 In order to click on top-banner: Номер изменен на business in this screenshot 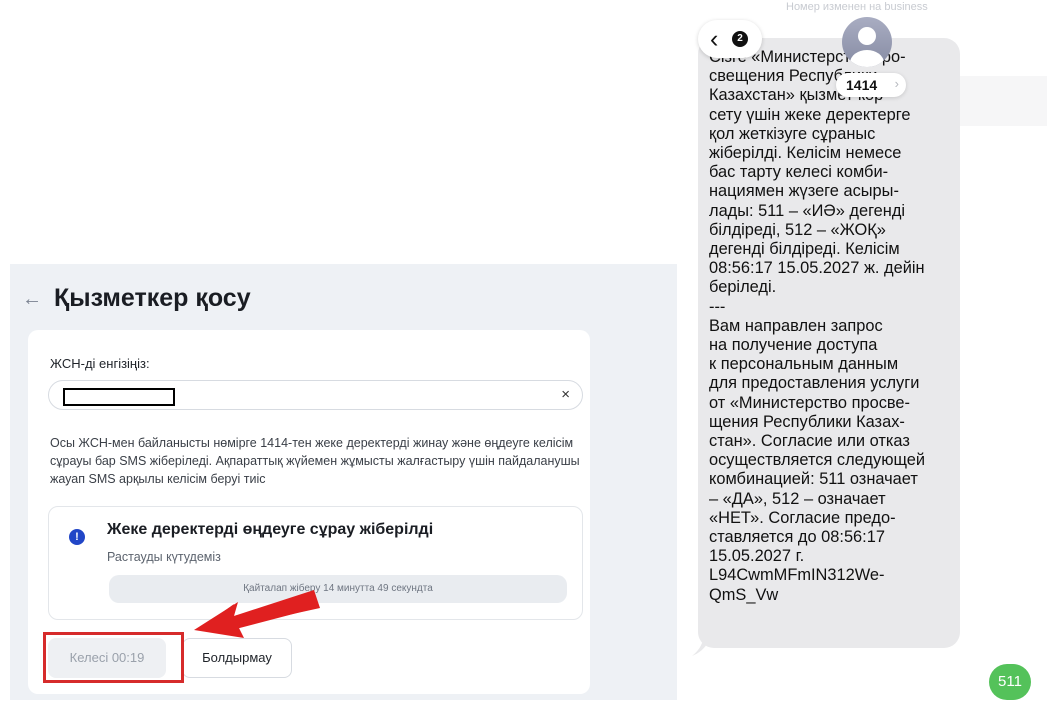, I will do `click(857, 7)`.